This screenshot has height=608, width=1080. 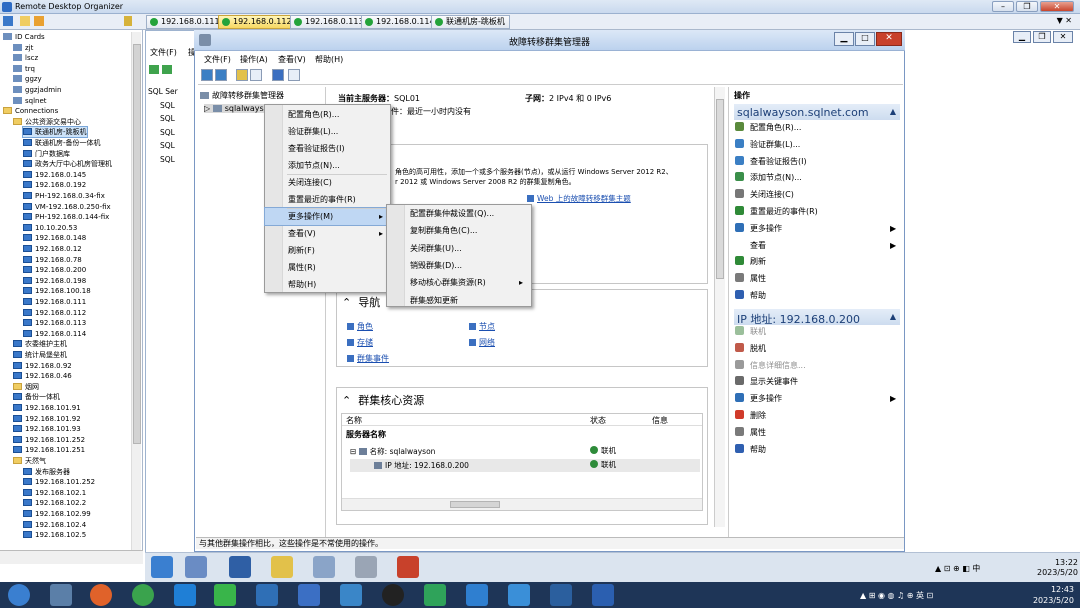 What do you see at coordinates (327, 148) in the screenshot?
I see `context-menu-item: 查看验证报告(I)` at bounding box center [327, 148].